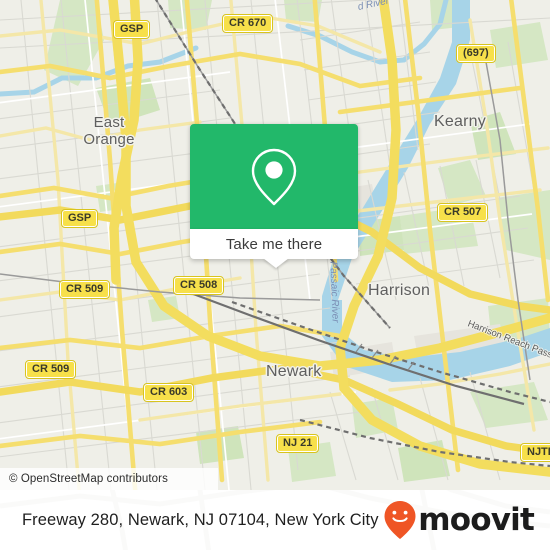 The height and width of the screenshot is (550, 550). Describe the element at coordinates (476, 520) in the screenshot. I see `moovit-wordmark: moovit` at that location.